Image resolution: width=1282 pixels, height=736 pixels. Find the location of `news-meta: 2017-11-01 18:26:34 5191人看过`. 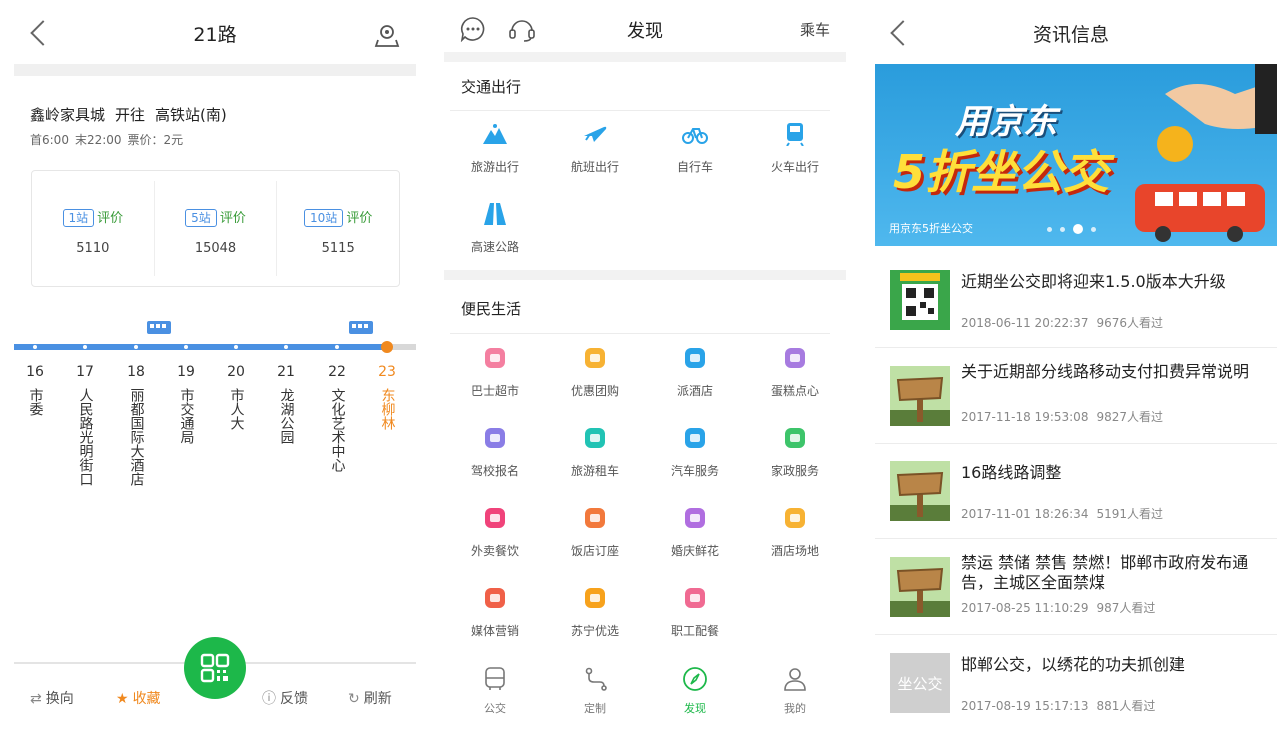

news-meta: 2017-11-01 18:26:34 5191人看过 is located at coordinates (1066, 513).